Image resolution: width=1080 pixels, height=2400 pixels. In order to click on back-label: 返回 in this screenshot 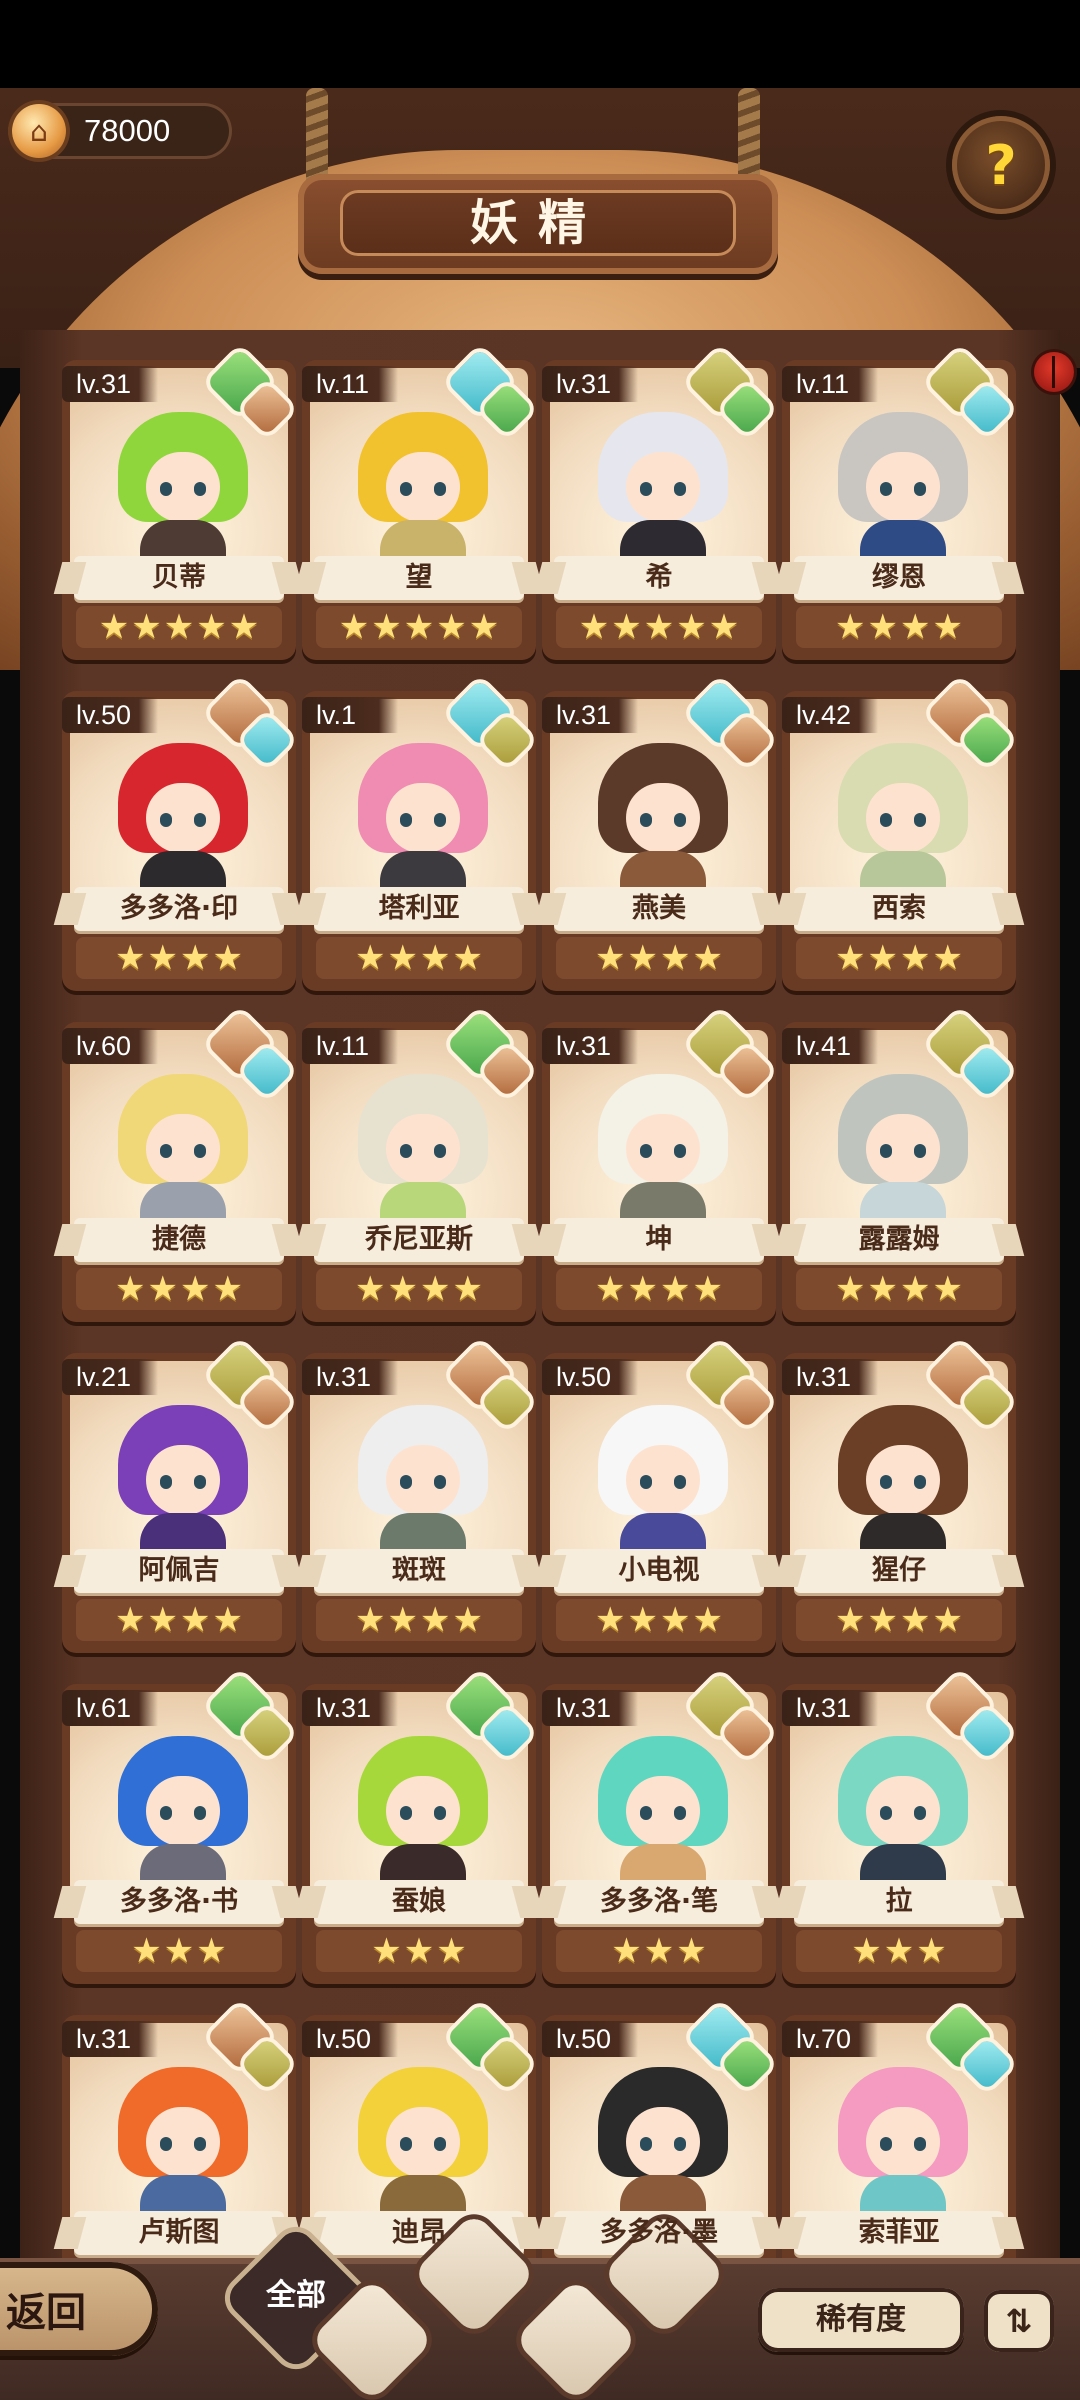, I will do `click(46, 2313)`.